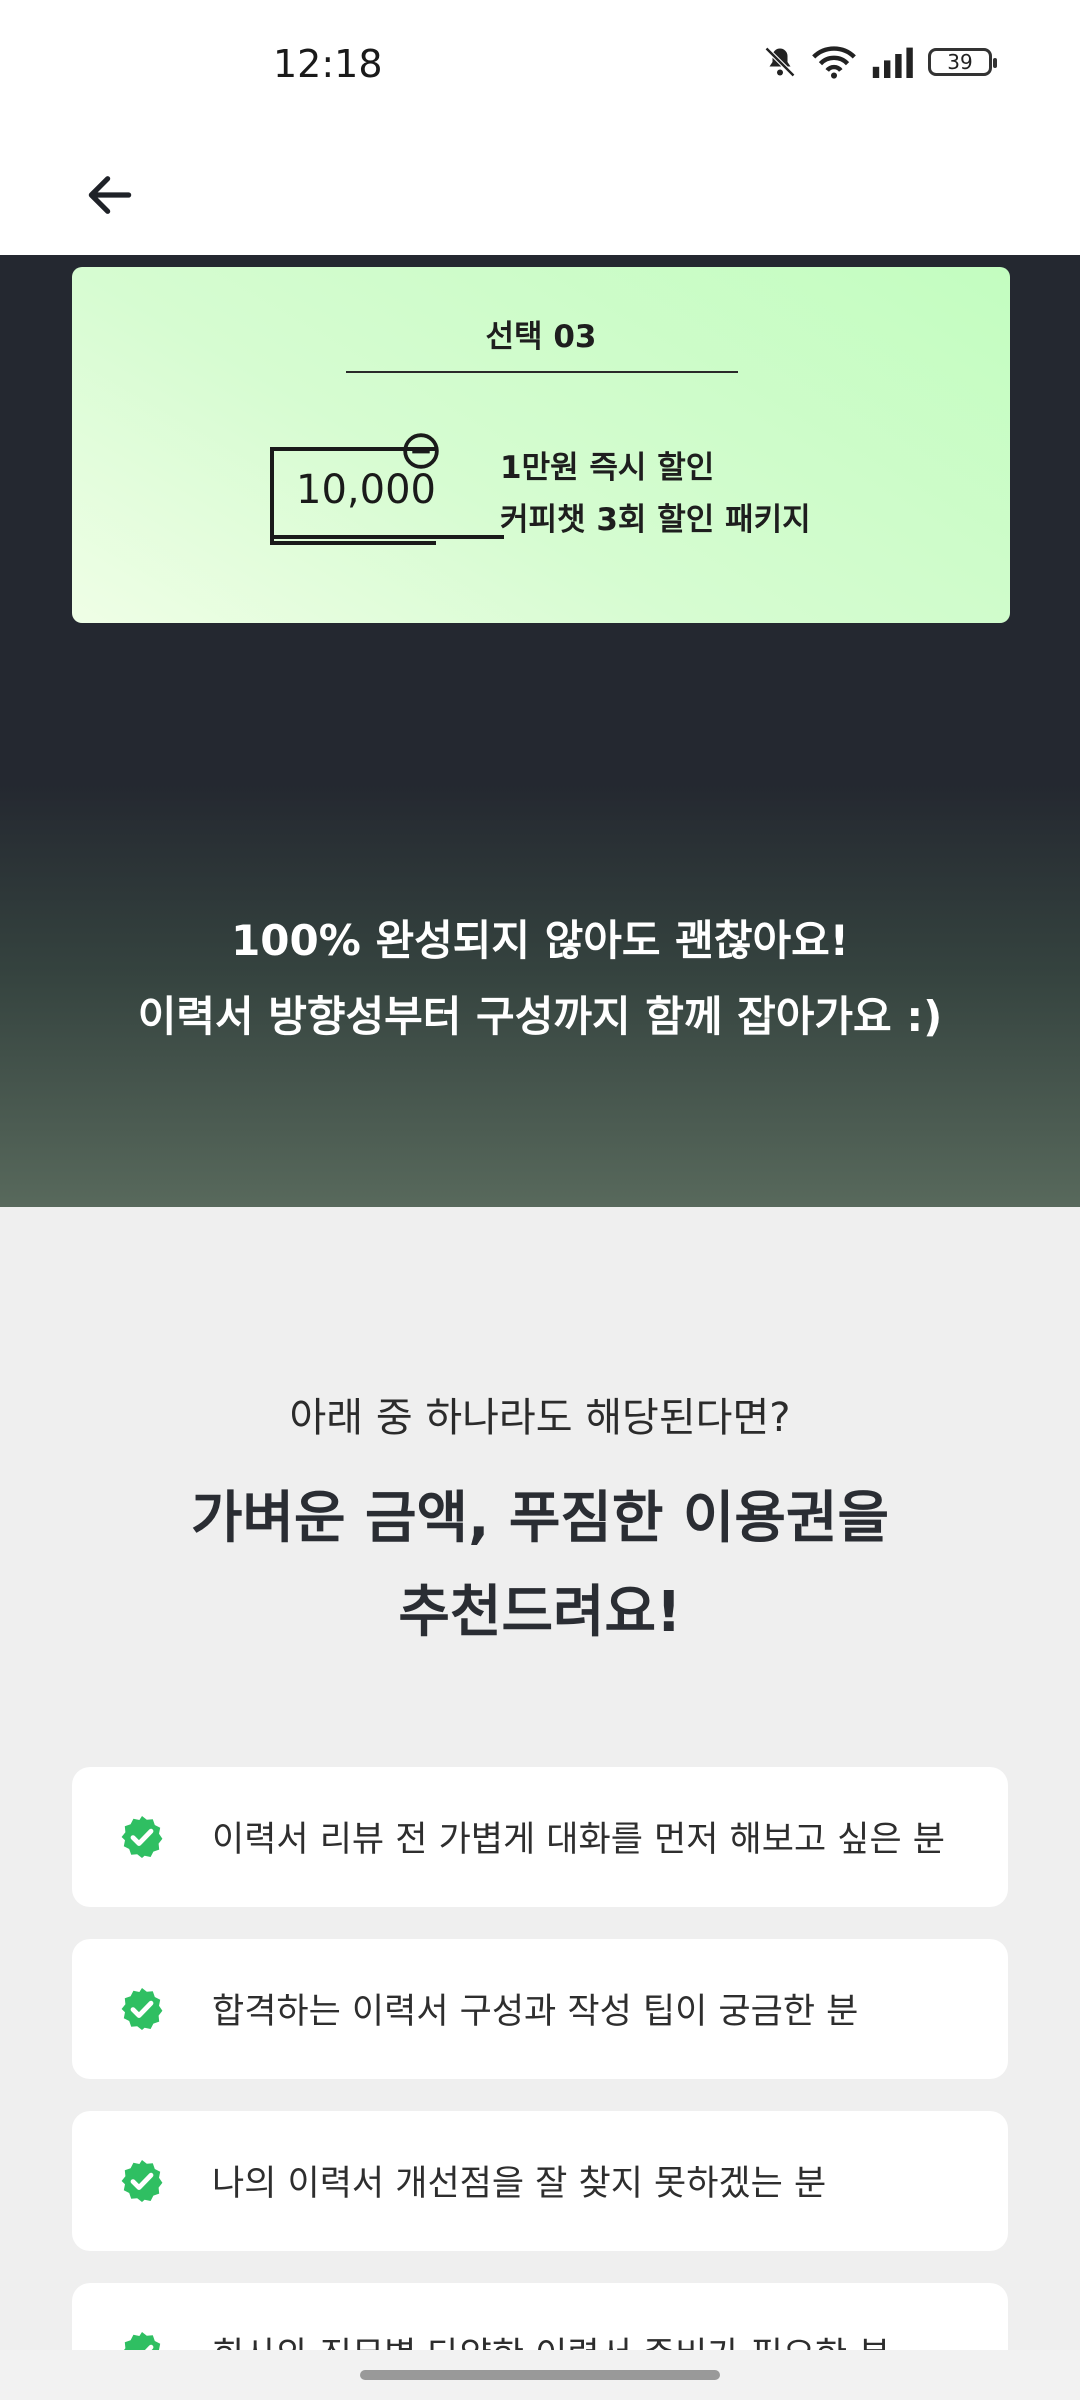  I want to click on home-handle, so click(540, 2375).